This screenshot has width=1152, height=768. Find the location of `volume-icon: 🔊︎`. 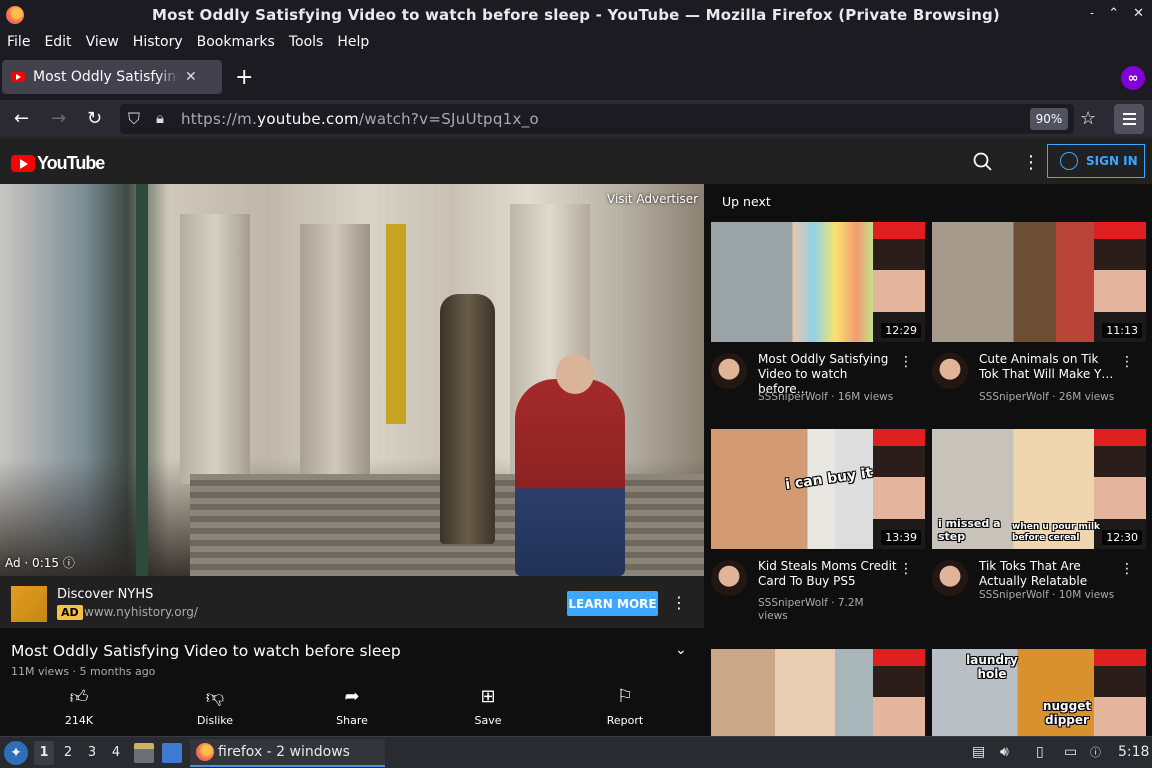

volume-icon: 🔊︎ is located at coordinates (1004, 752).